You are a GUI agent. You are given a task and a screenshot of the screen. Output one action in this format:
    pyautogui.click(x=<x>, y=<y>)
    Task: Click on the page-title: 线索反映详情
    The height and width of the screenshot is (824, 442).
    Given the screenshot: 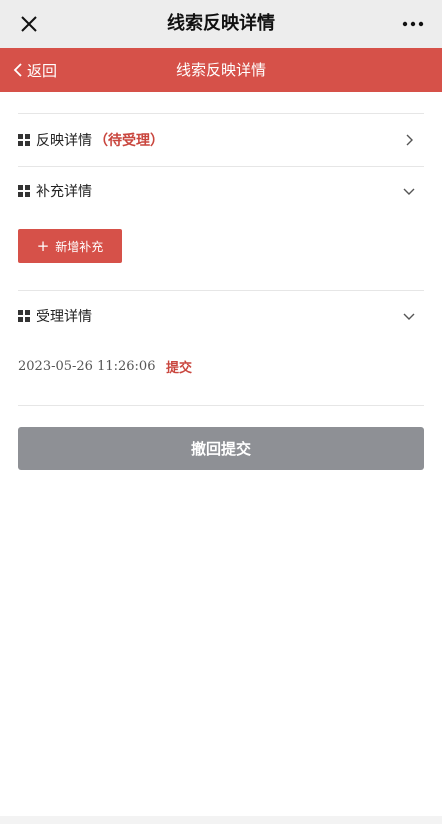 What is the action you would take?
    pyautogui.click(x=220, y=70)
    